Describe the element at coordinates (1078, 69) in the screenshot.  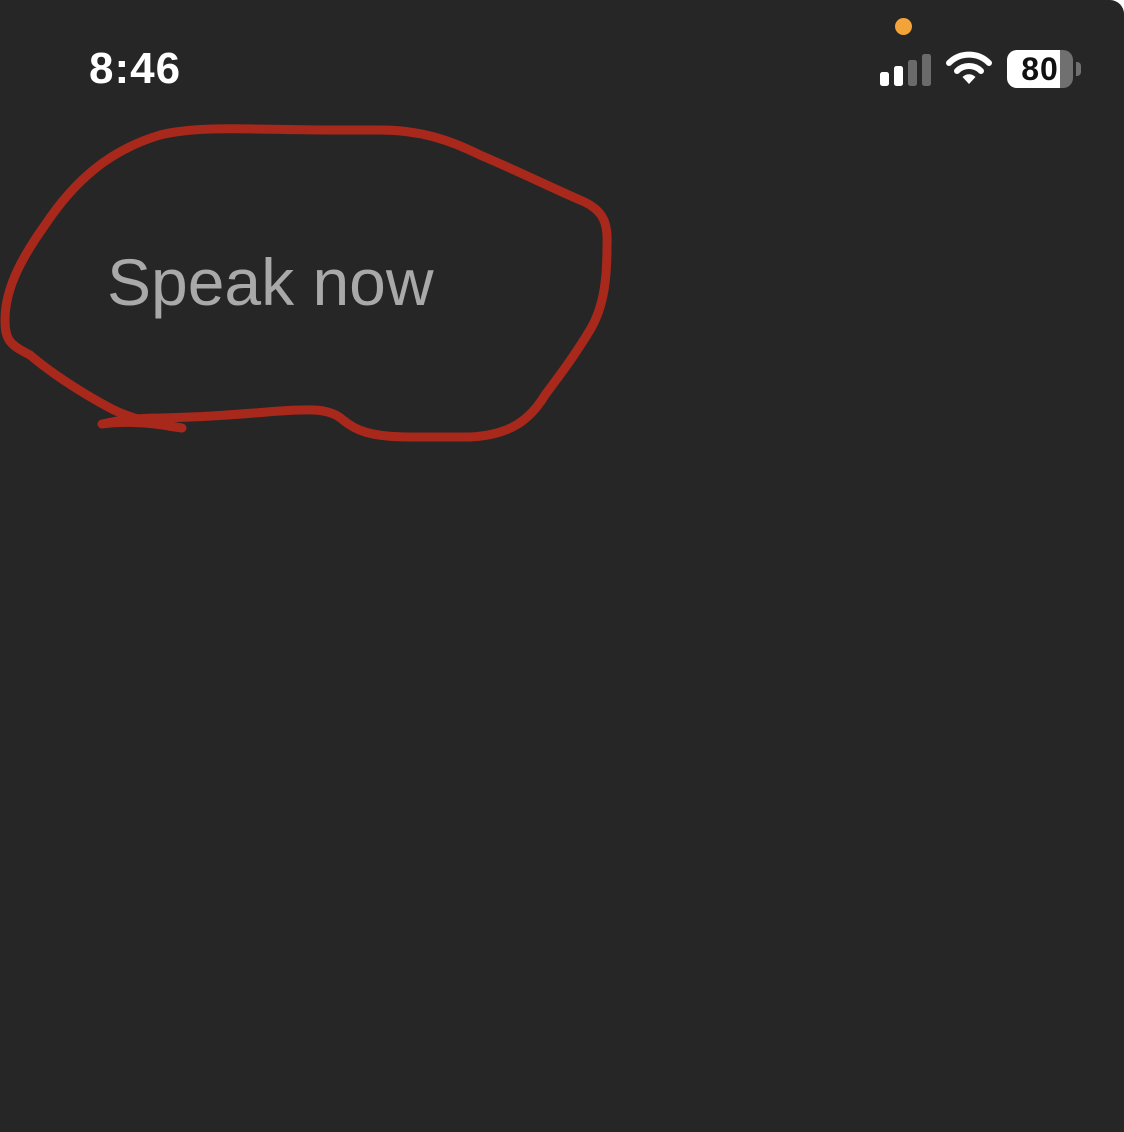
I see `battery-cap` at that location.